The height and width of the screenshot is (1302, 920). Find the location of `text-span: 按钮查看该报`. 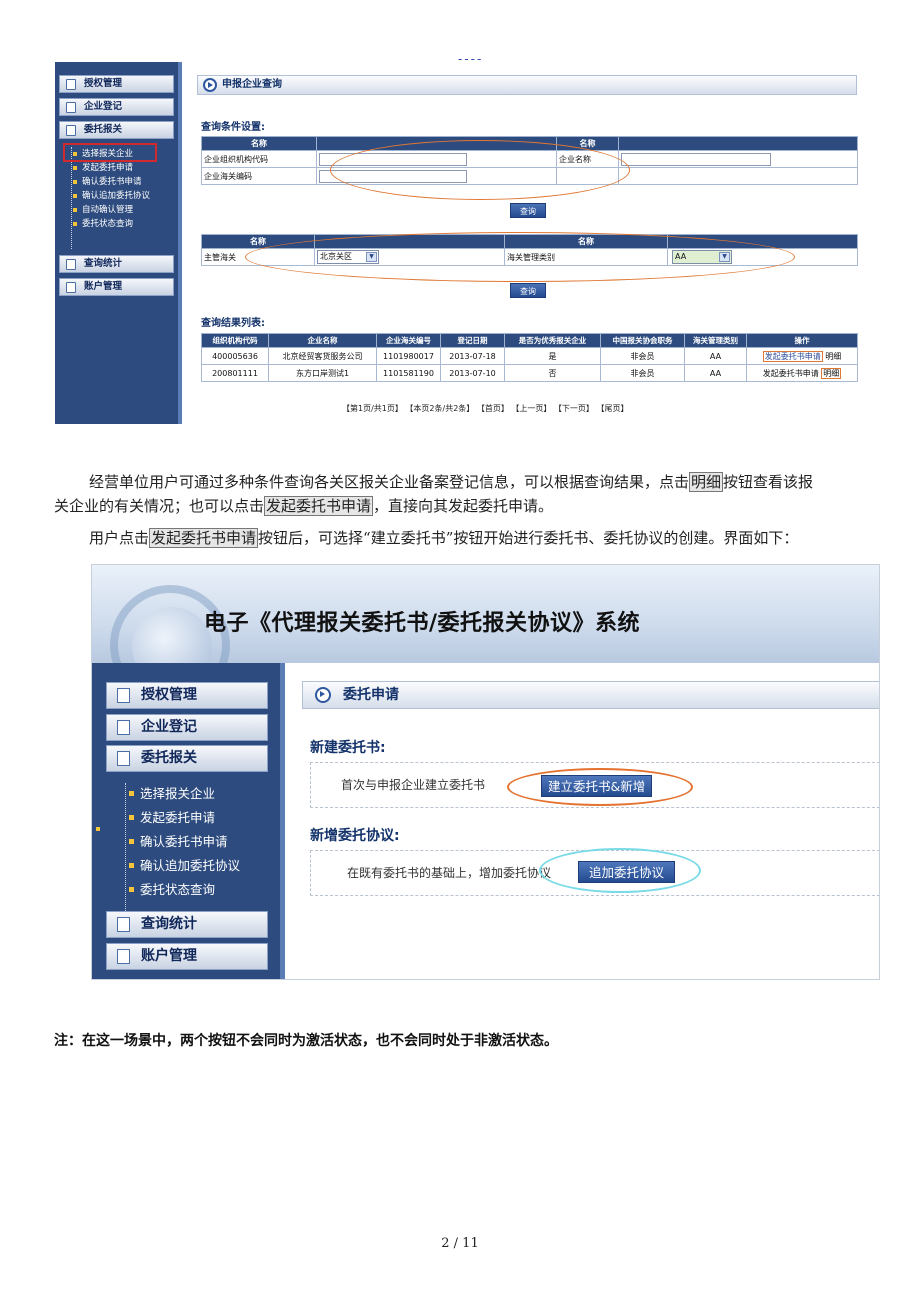

text-span: 按钮查看该报 is located at coordinates (768, 482).